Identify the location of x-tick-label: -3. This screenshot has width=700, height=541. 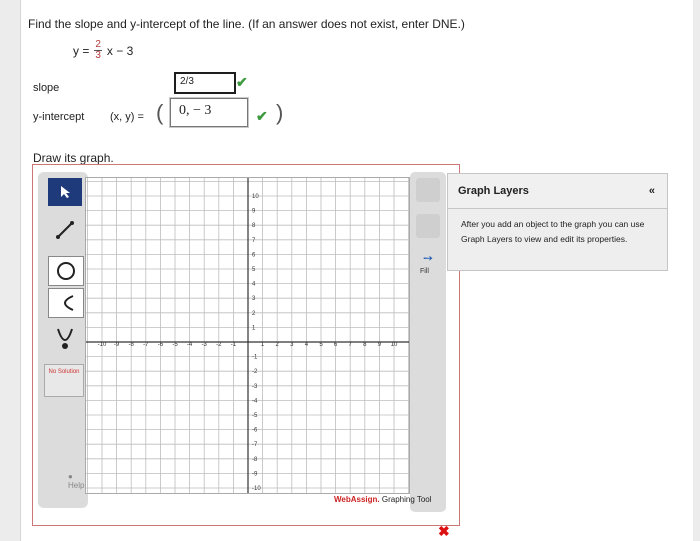
(205, 345).